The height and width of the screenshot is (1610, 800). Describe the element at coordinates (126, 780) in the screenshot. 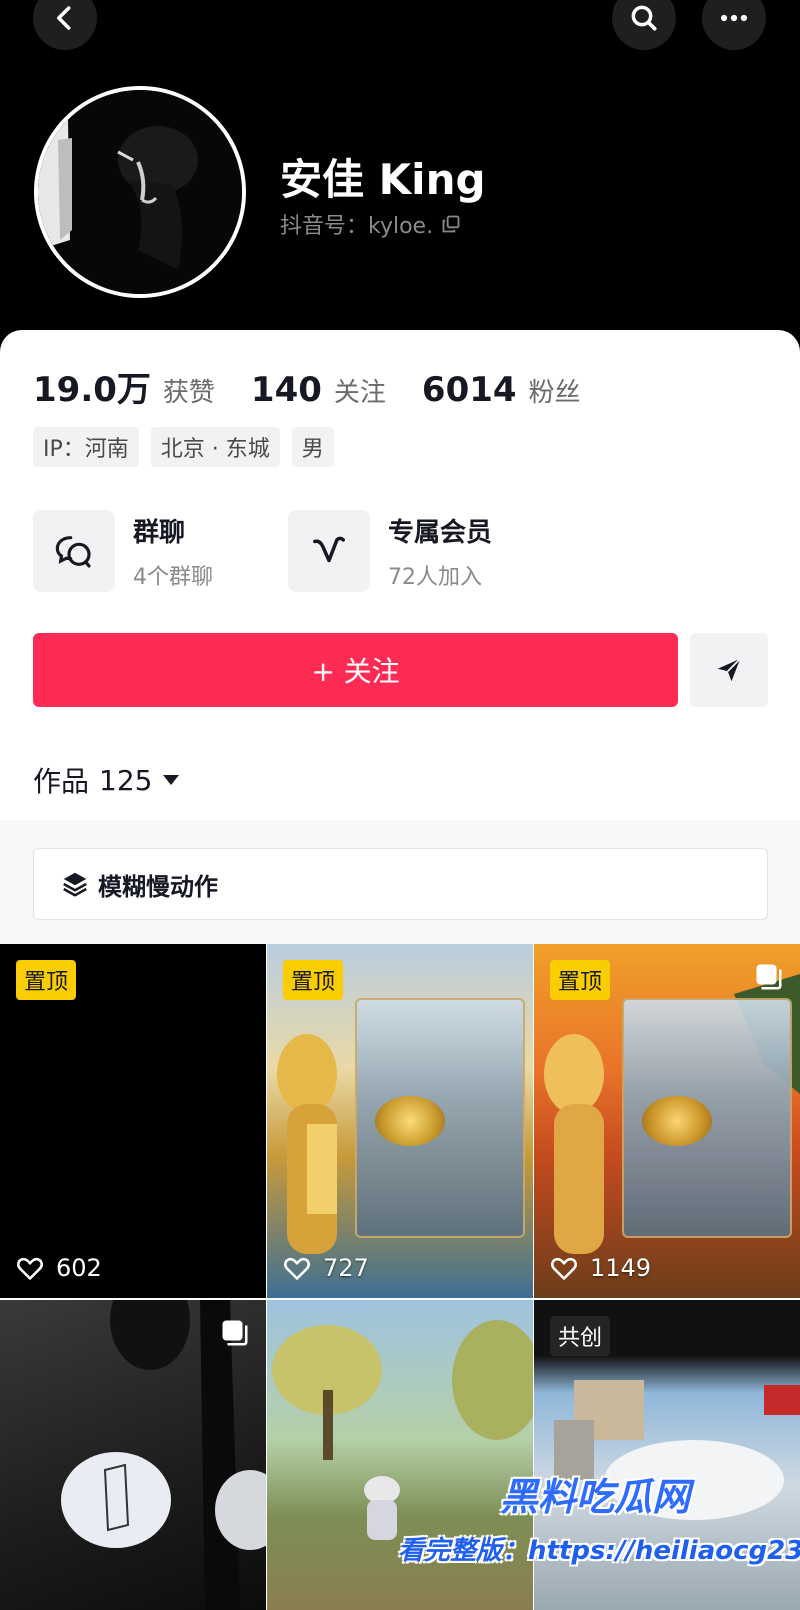

I see `works-count: 125` at that location.